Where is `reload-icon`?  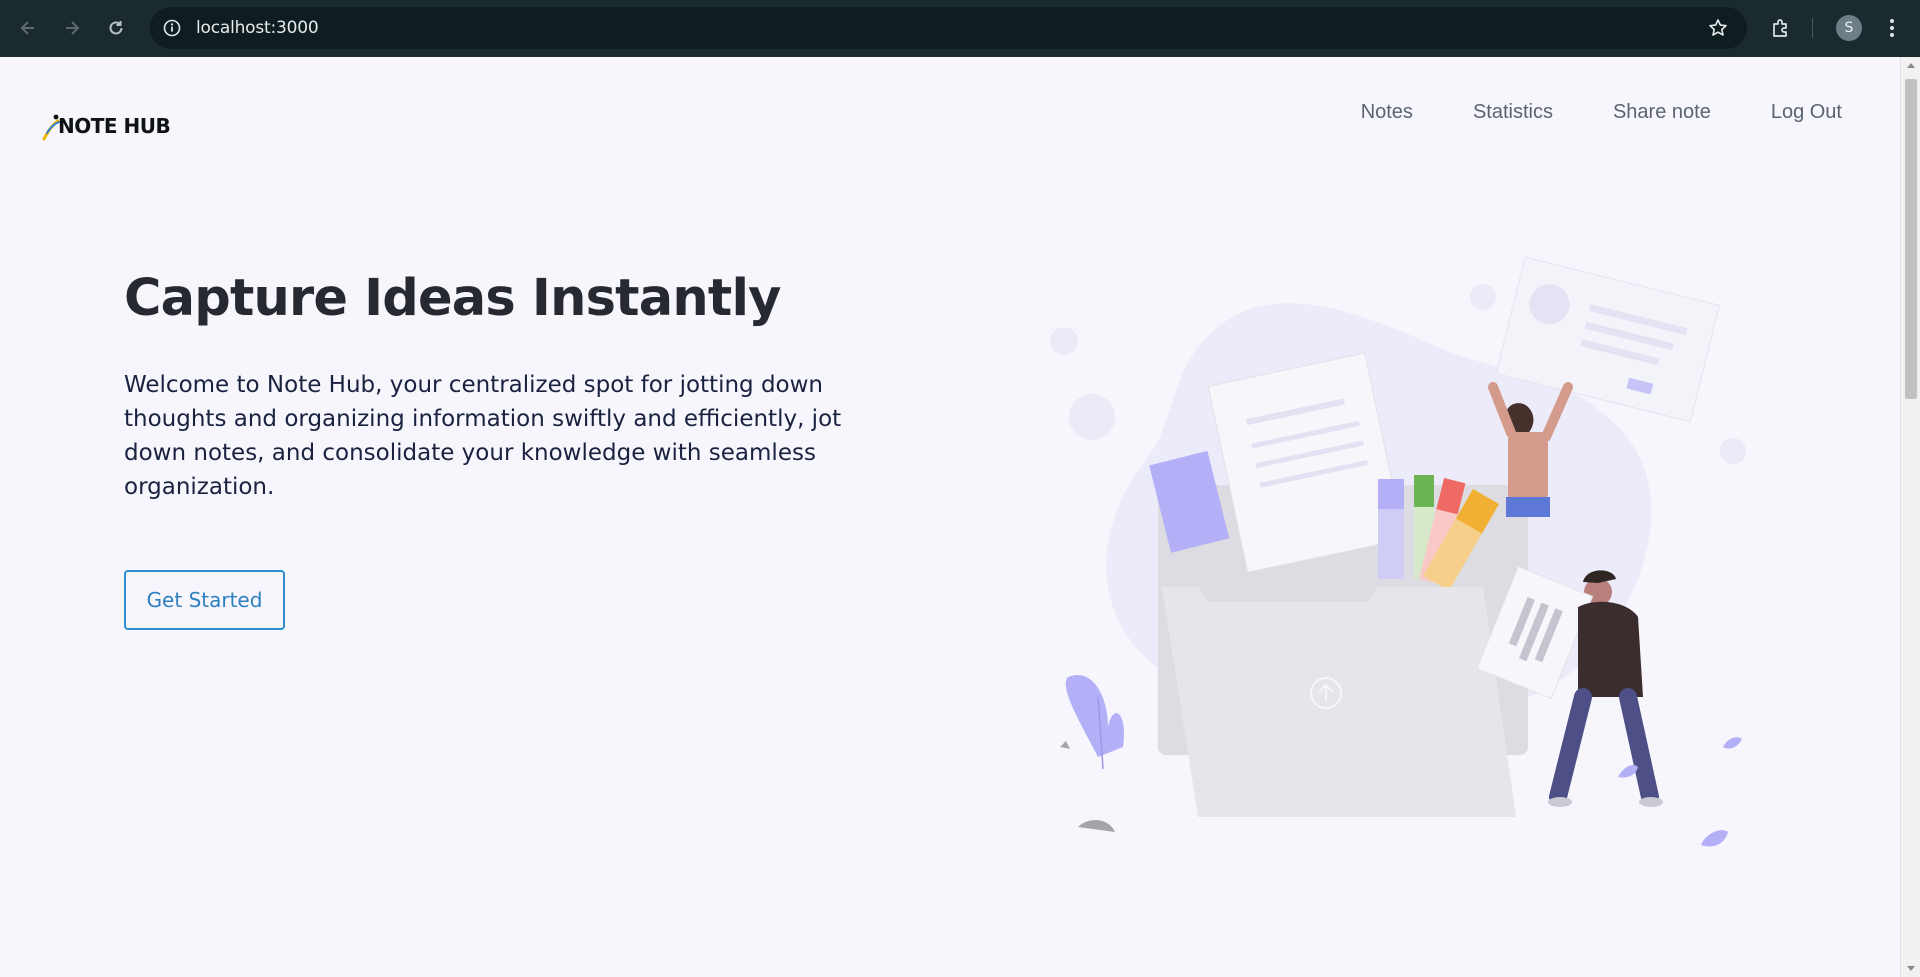 reload-icon is located at coordinates (116, 28).